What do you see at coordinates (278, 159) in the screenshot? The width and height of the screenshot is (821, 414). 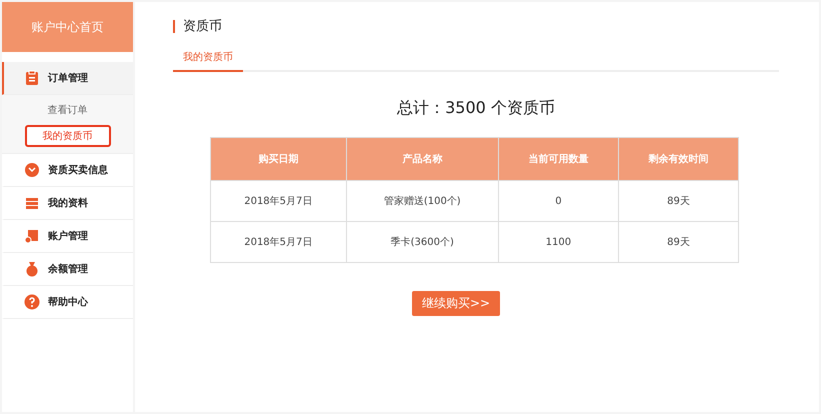 I see `column-header: 购买日期` at bounding box center [278, 159].